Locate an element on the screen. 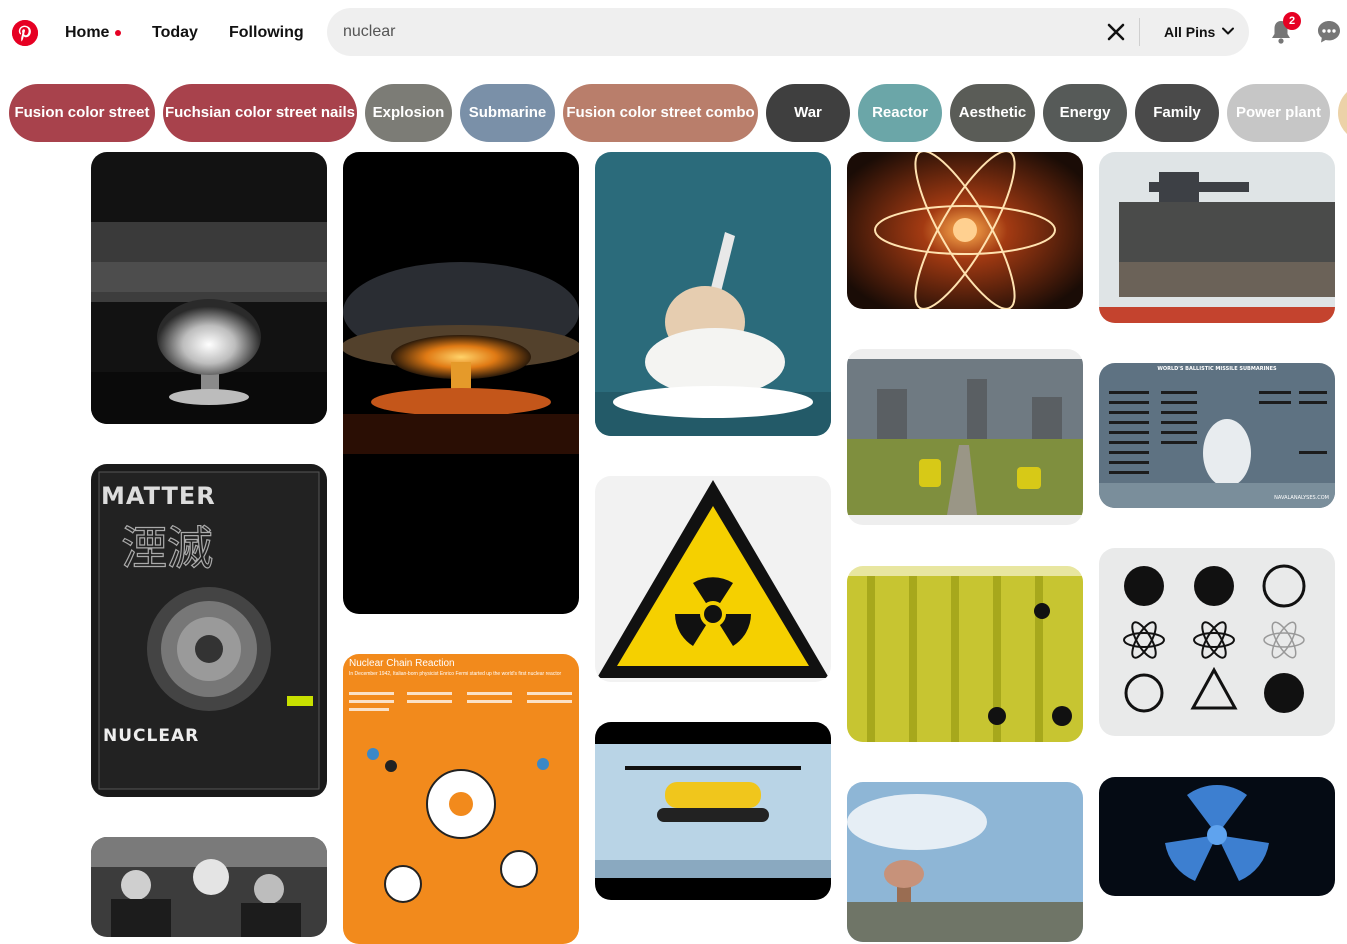  pill-energy: Energy is located at coordinates (1085, 113).